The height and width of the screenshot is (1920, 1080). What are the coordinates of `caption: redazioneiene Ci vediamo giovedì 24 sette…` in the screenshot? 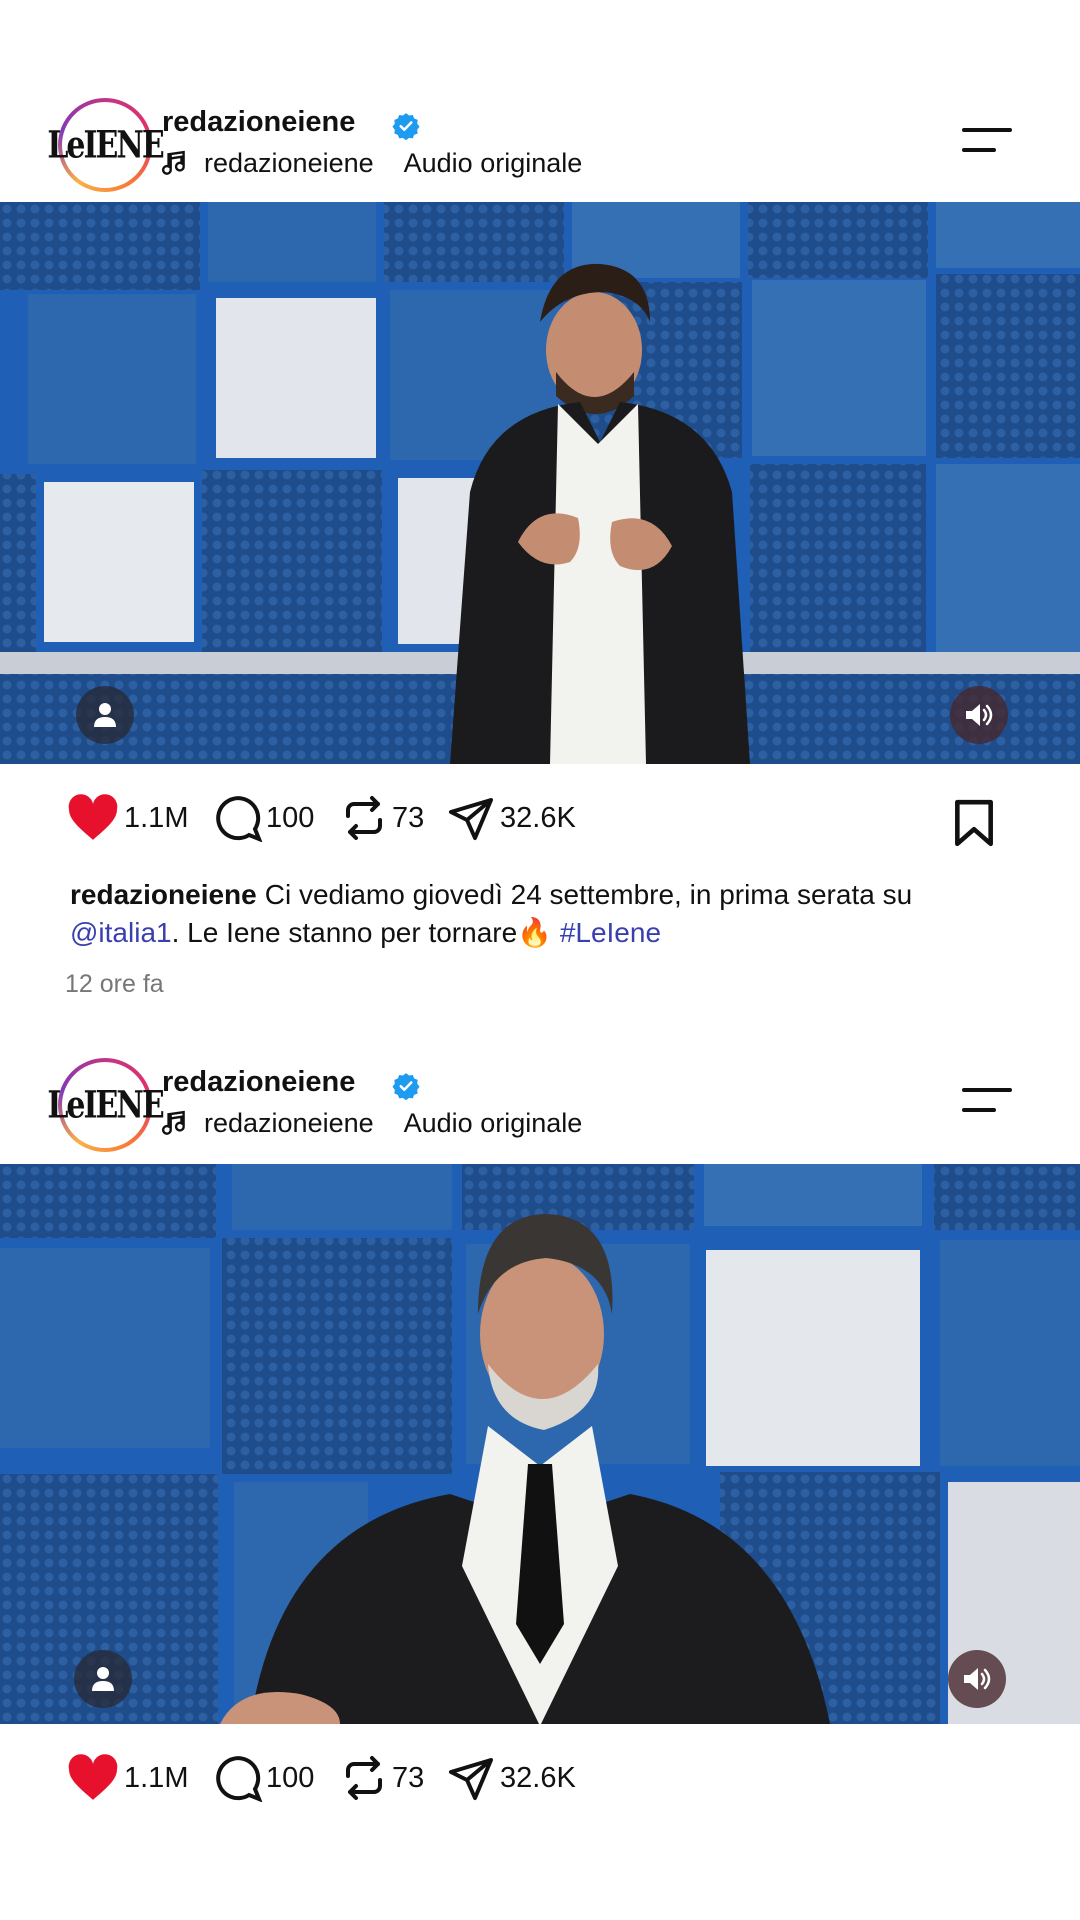 It's located at (540, 914).